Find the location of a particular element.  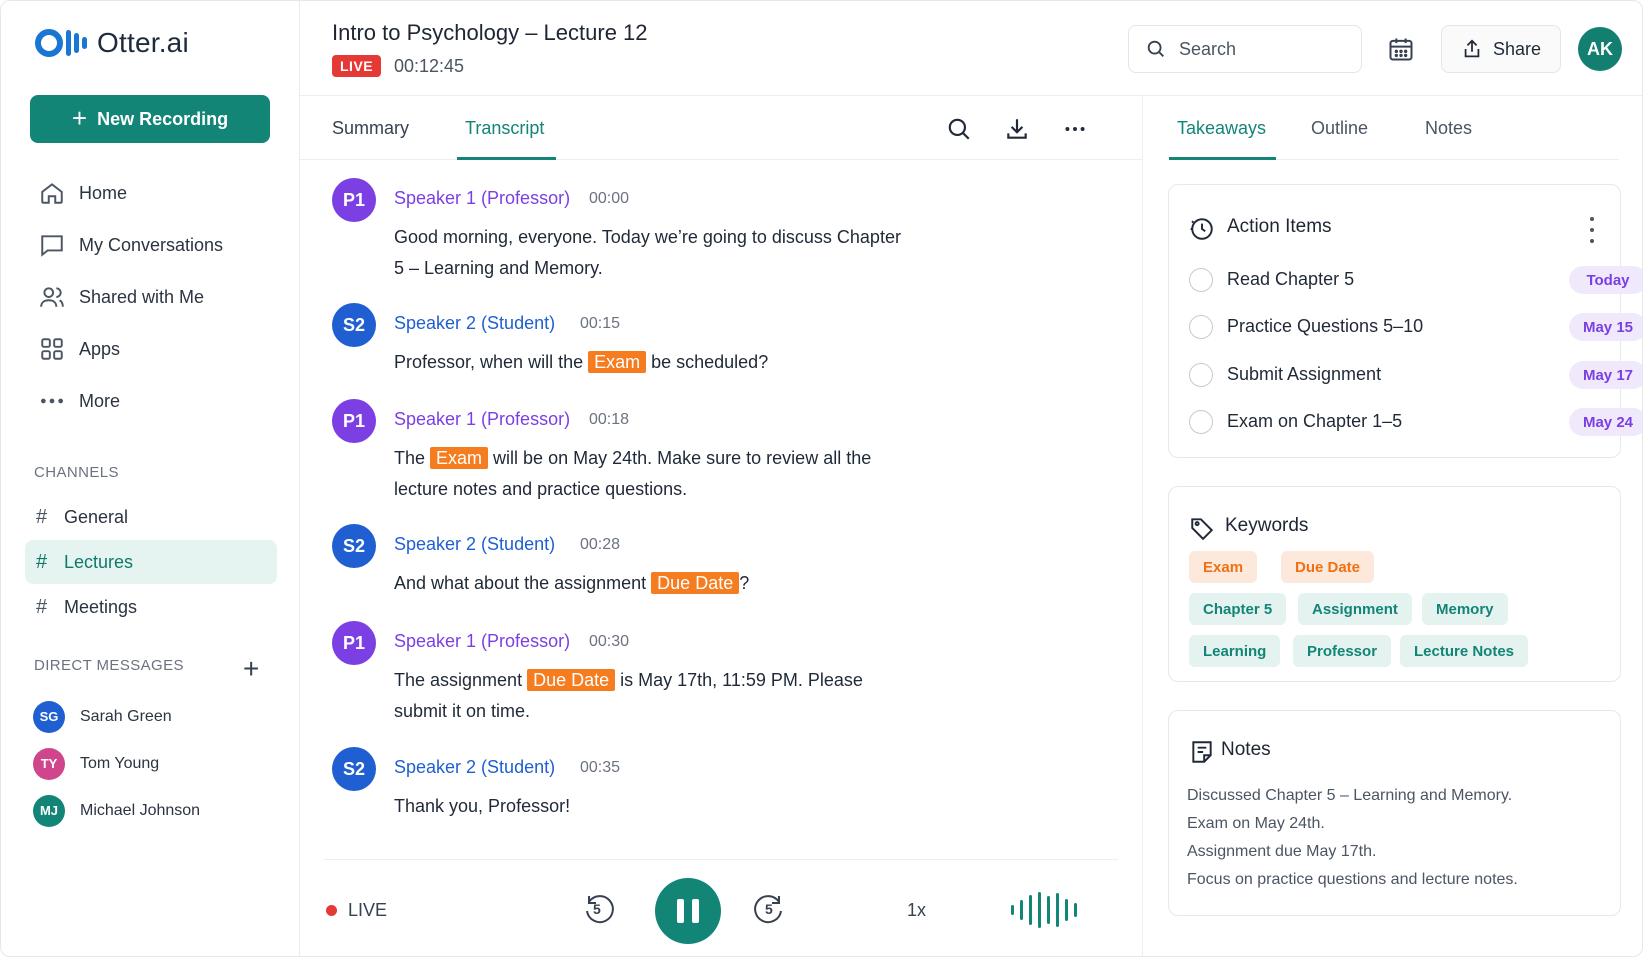

nav-item-shared-with-me: Shared with Me is located at coordinates (151, 297).